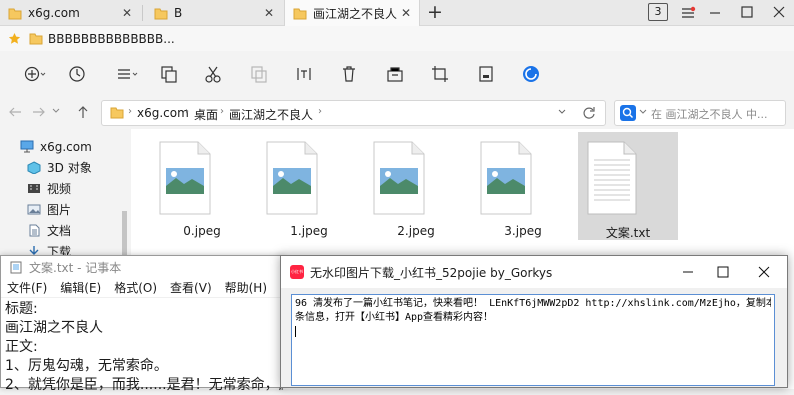 The image size is (794, 395). Describe the element at coordinates (54, 328) in the screenshot. I see `text-line: 画江湖之不良人` at that location.